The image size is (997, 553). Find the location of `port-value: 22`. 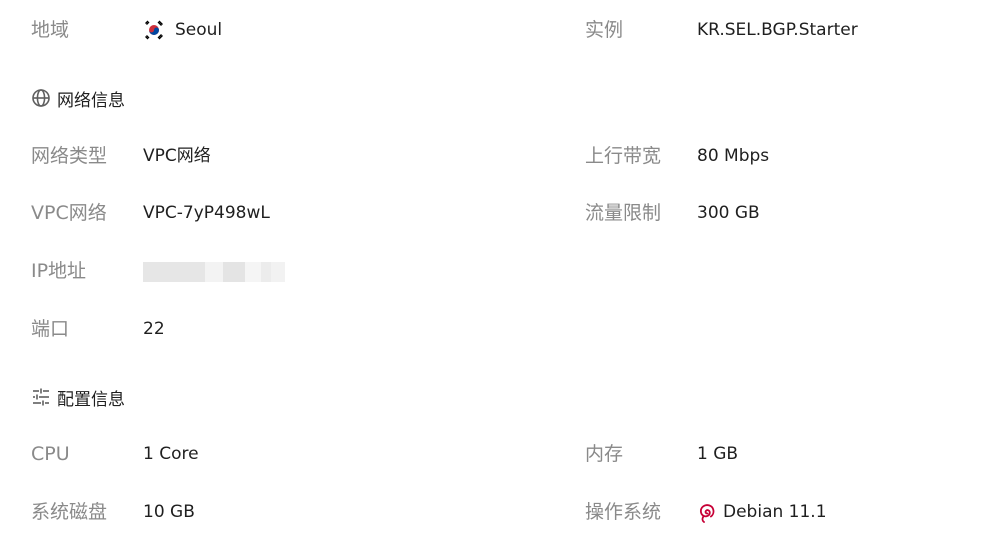

port-value: 22 is located at coordinates (154, 329).